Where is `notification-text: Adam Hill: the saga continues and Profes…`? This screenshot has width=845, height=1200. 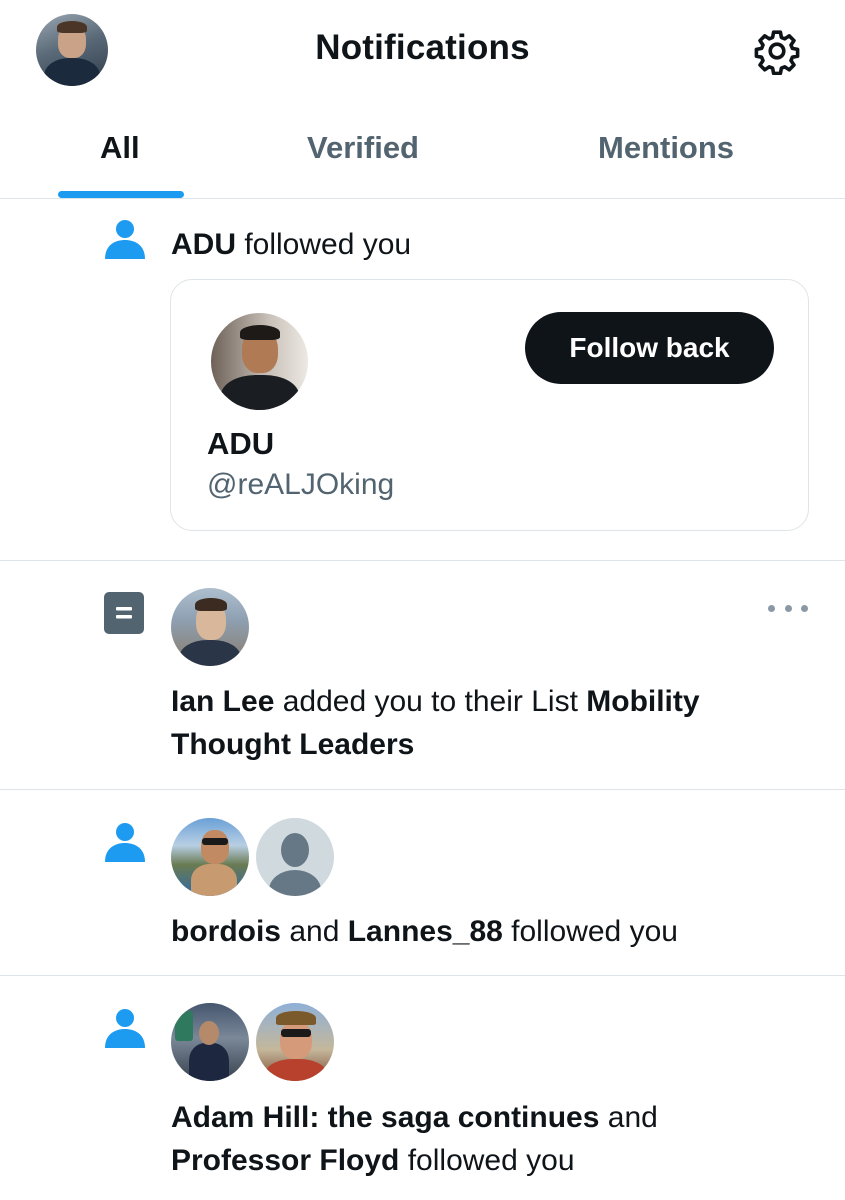 notification-text: Adam Hill: the saga continues and Profes… is located at coordinates (414, 1139).